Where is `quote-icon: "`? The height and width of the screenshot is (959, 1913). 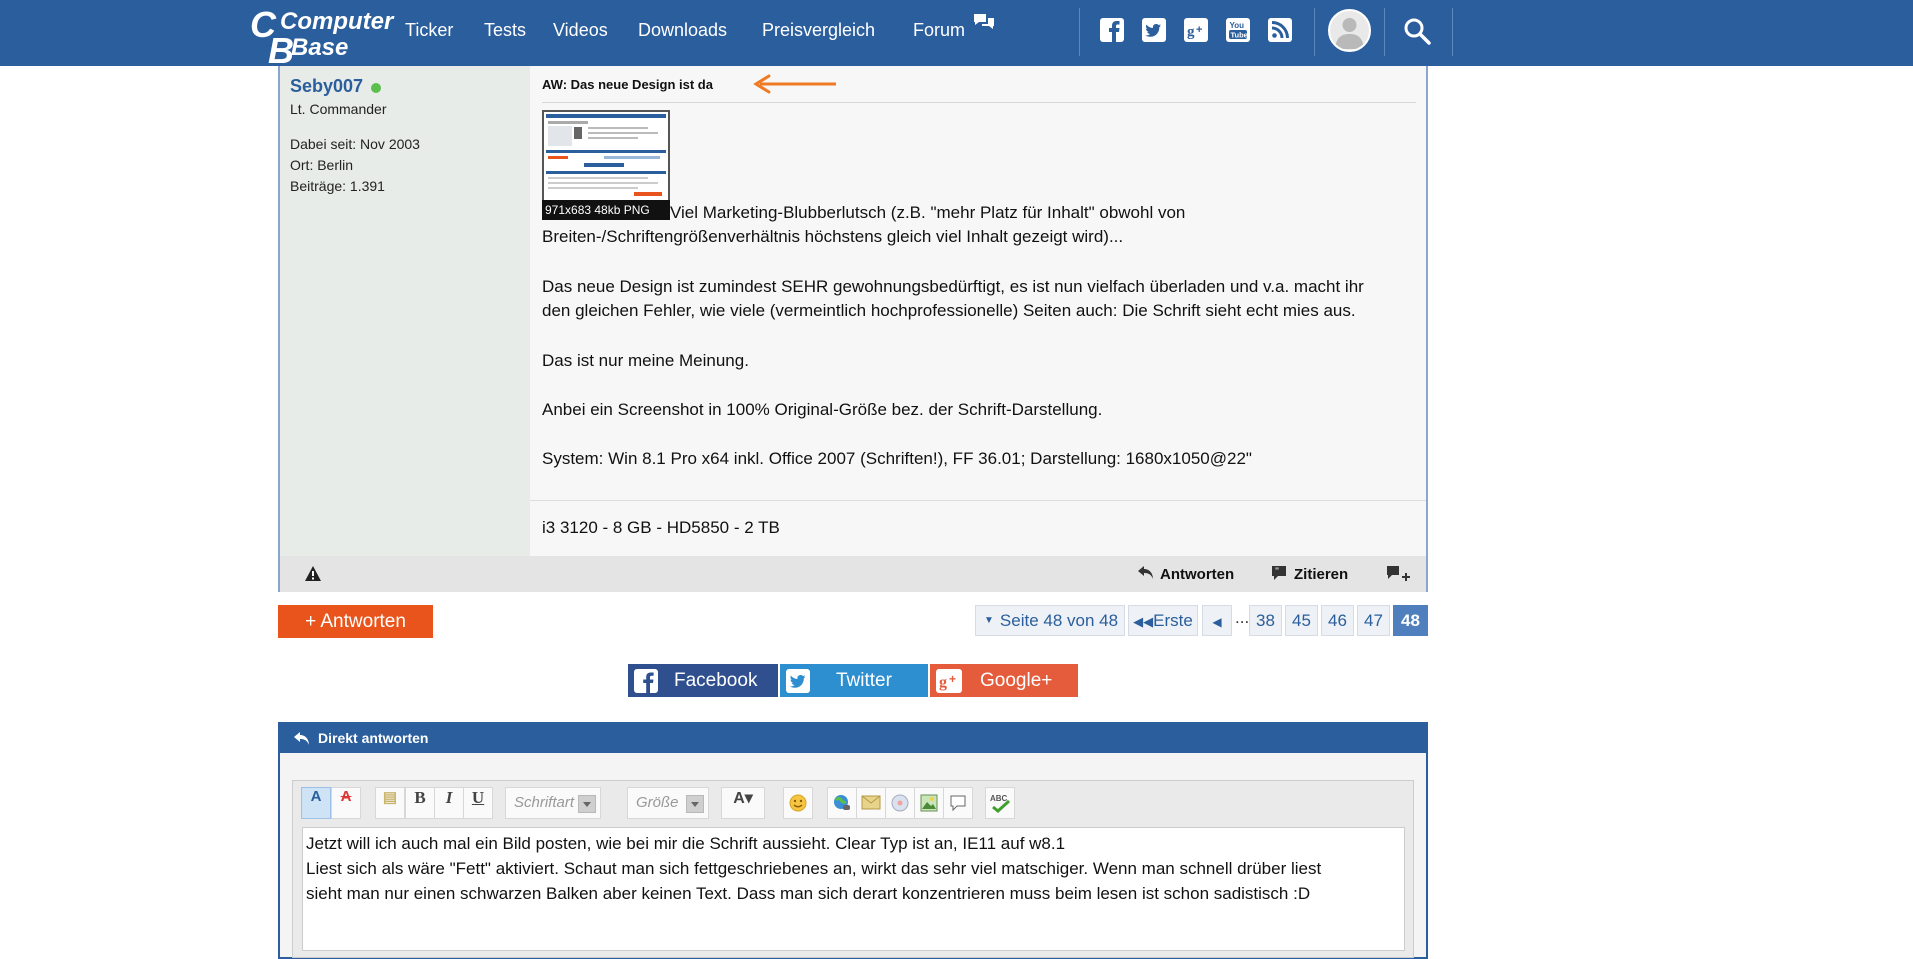 quote-icon: " is located at coordinates (1279, 573).